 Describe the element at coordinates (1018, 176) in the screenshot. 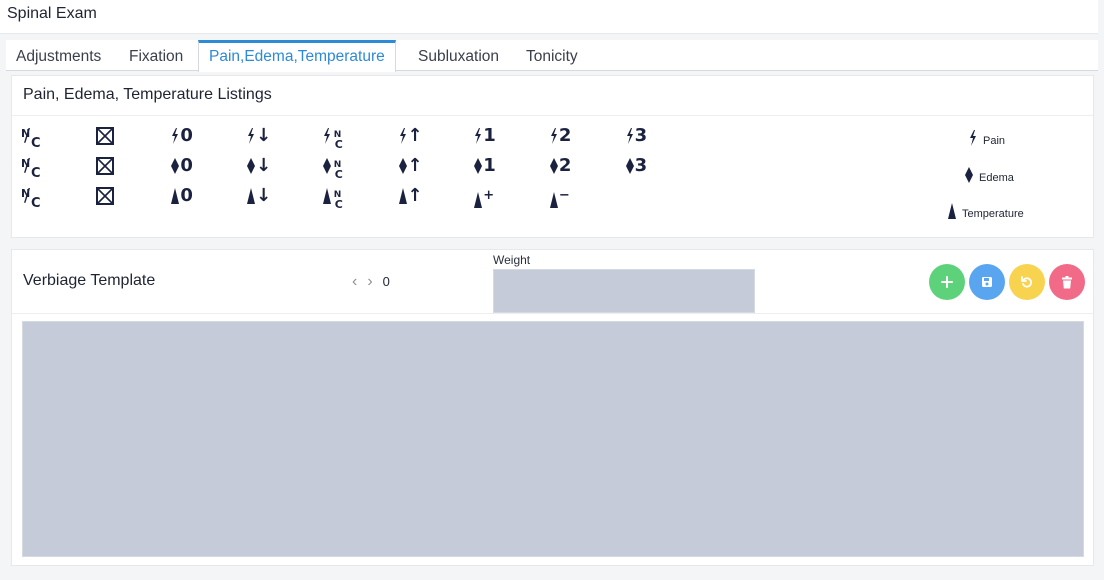

I see `symbol-legend: Pain Edema Temperature` at that location.